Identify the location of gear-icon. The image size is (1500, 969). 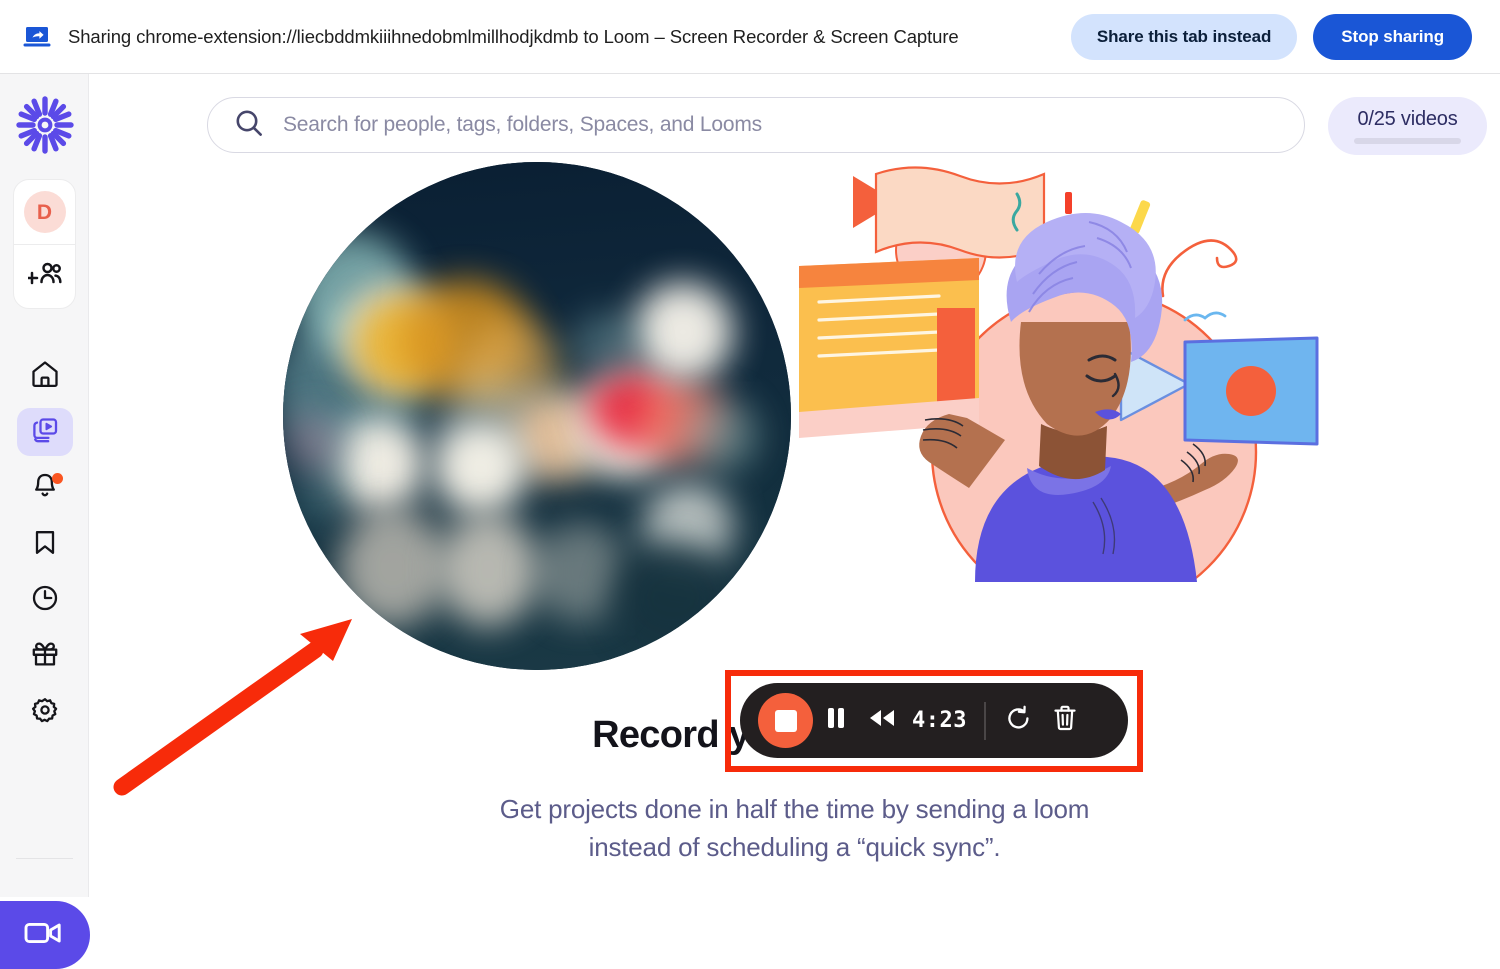
(45, 712).